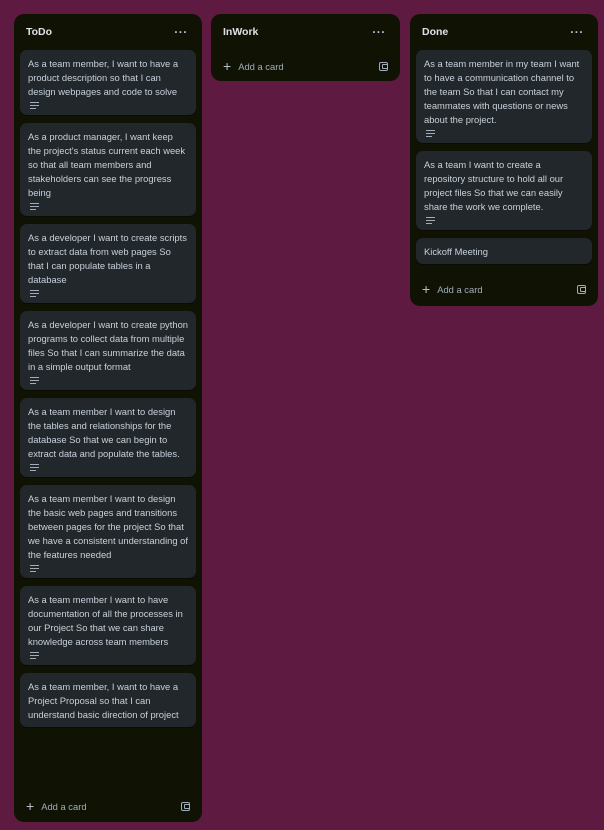  What do you see at coordinates (108, 32) in the screenshot?
I see `list-header: ToDo ···` at bounding box center [108, 32].